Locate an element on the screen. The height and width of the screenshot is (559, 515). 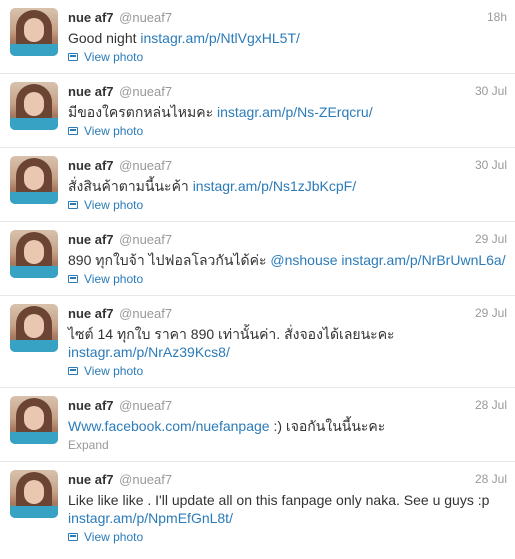
expand-button: Expand is located at coordinates (287, 445).